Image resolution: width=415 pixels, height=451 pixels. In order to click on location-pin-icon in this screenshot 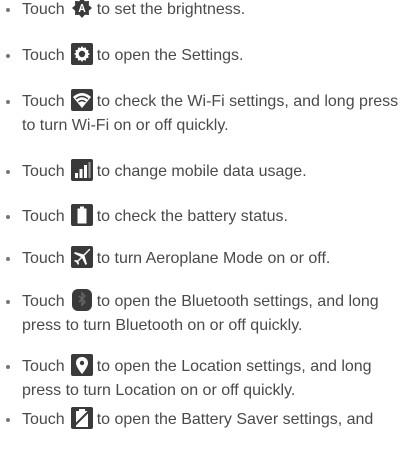, I will do `click(81, 365)`.